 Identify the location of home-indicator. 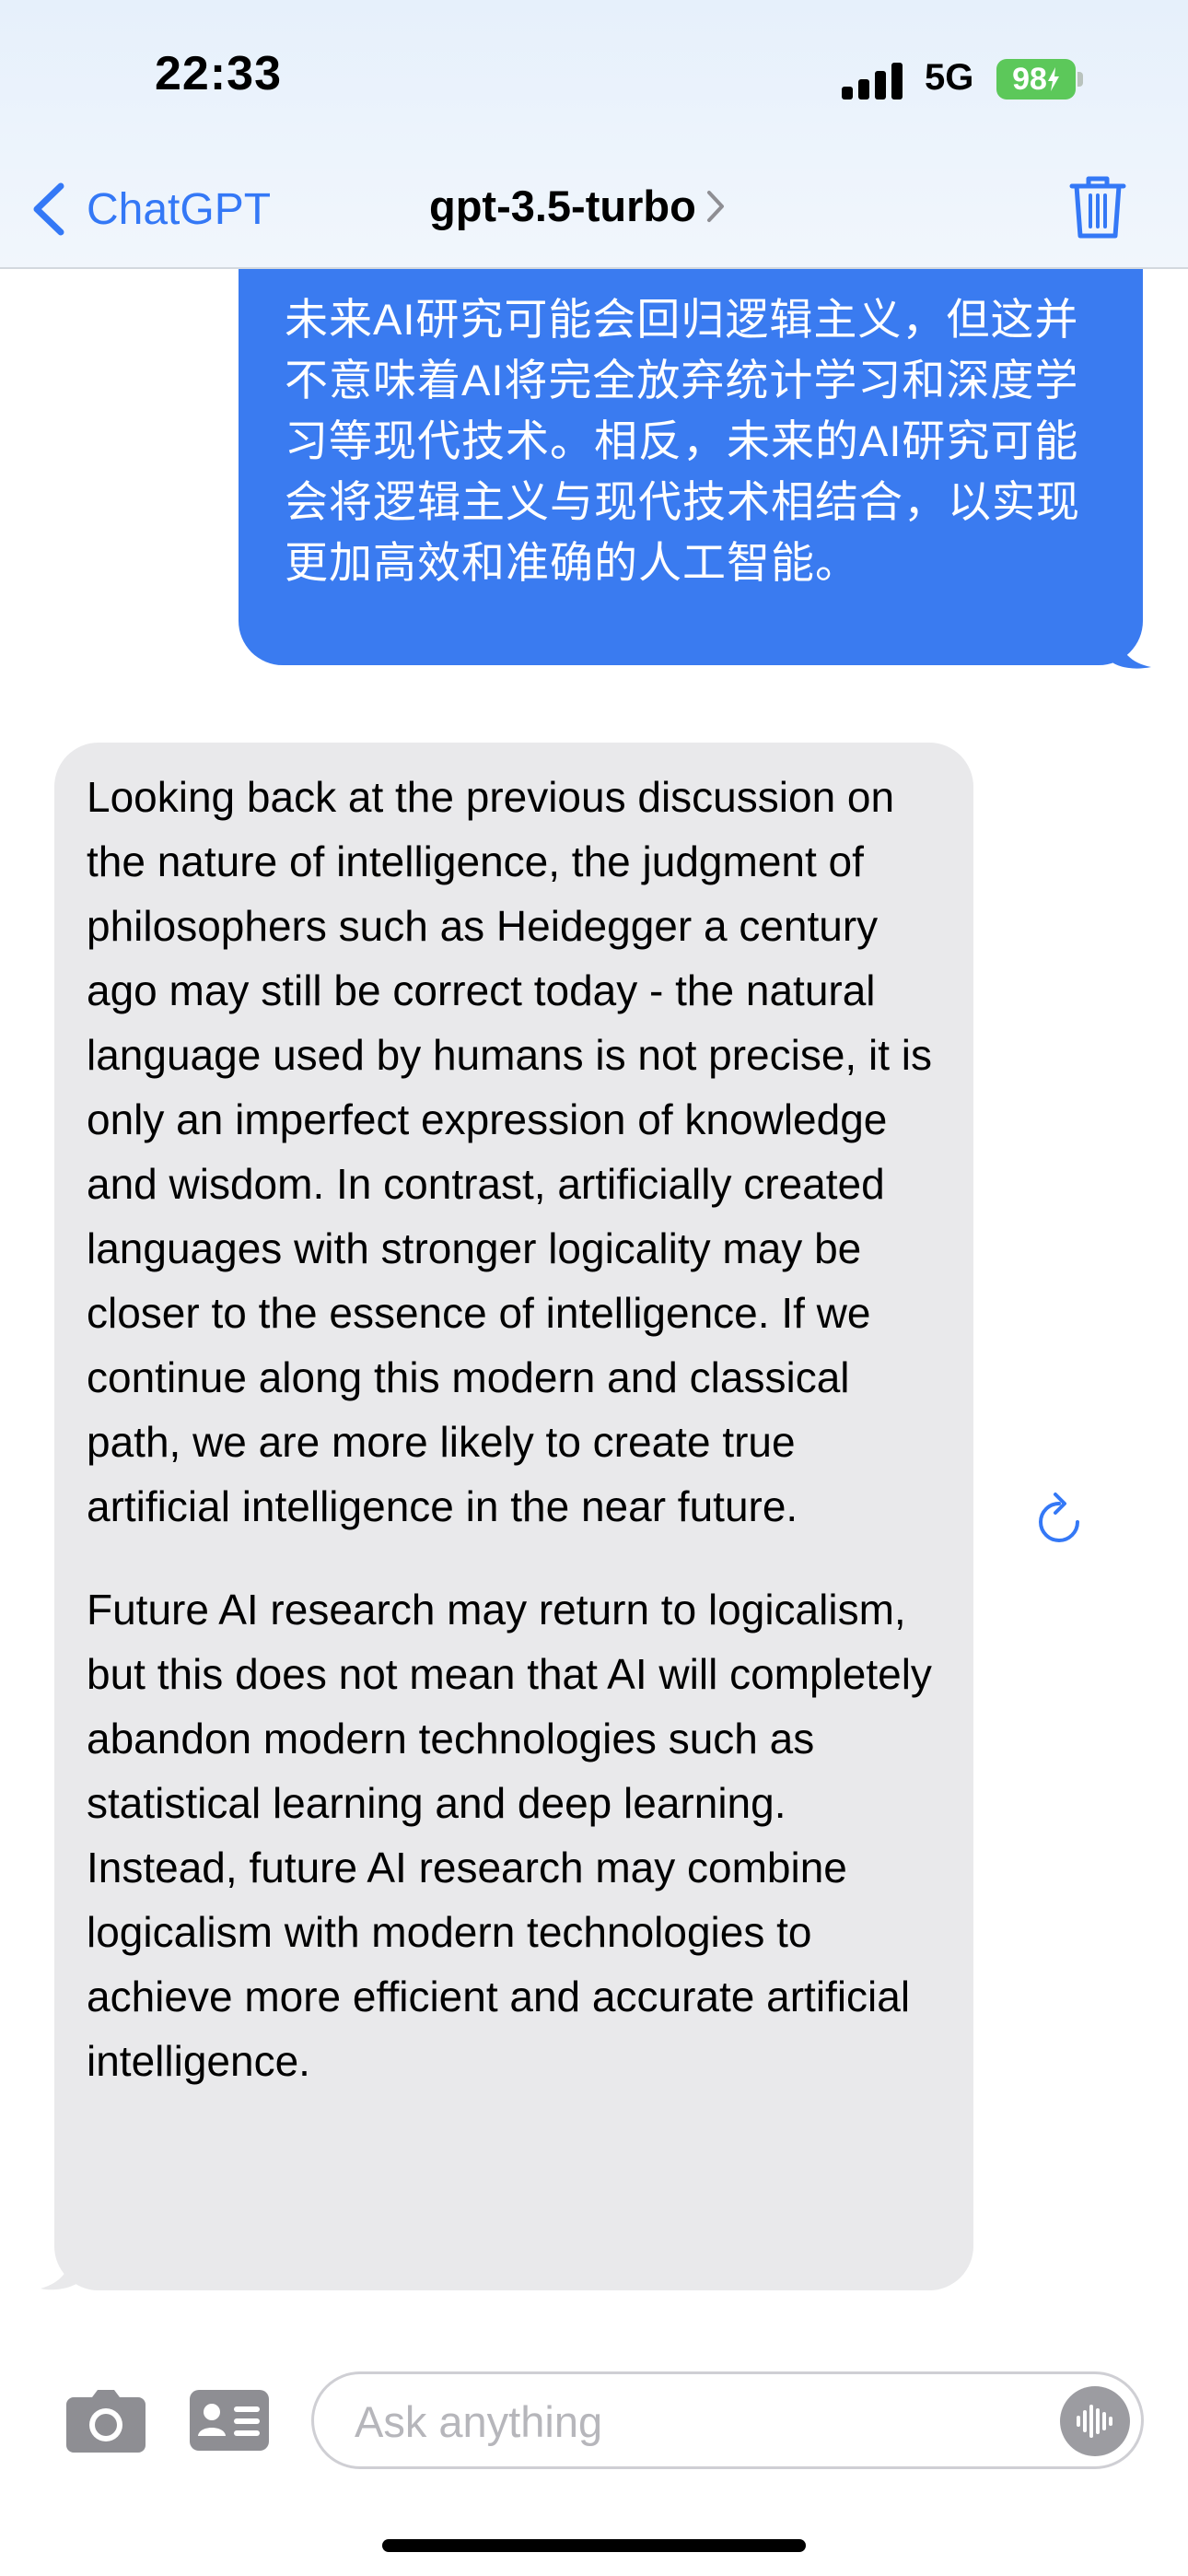
(594, 2545).